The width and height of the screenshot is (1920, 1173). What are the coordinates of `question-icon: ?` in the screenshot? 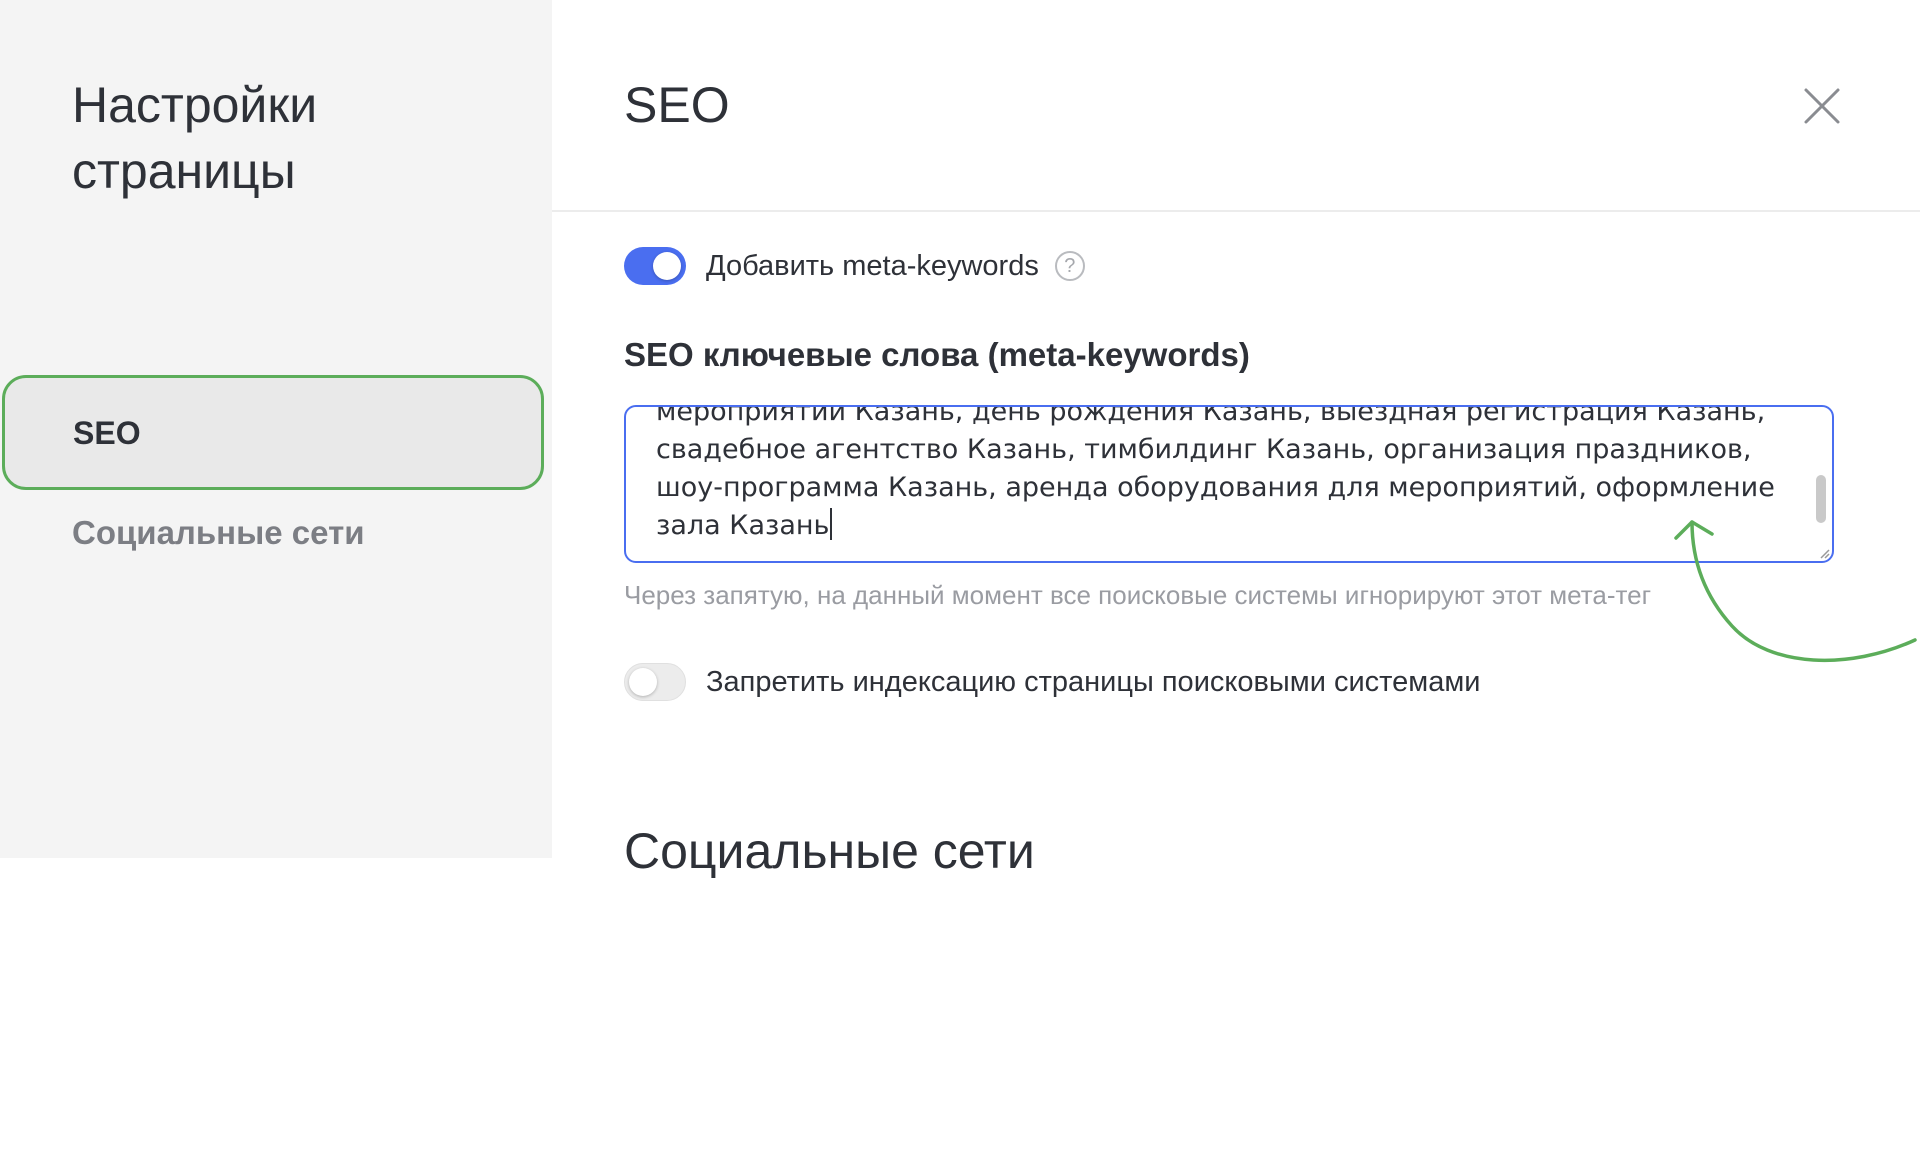 It's located at (1069, 266).